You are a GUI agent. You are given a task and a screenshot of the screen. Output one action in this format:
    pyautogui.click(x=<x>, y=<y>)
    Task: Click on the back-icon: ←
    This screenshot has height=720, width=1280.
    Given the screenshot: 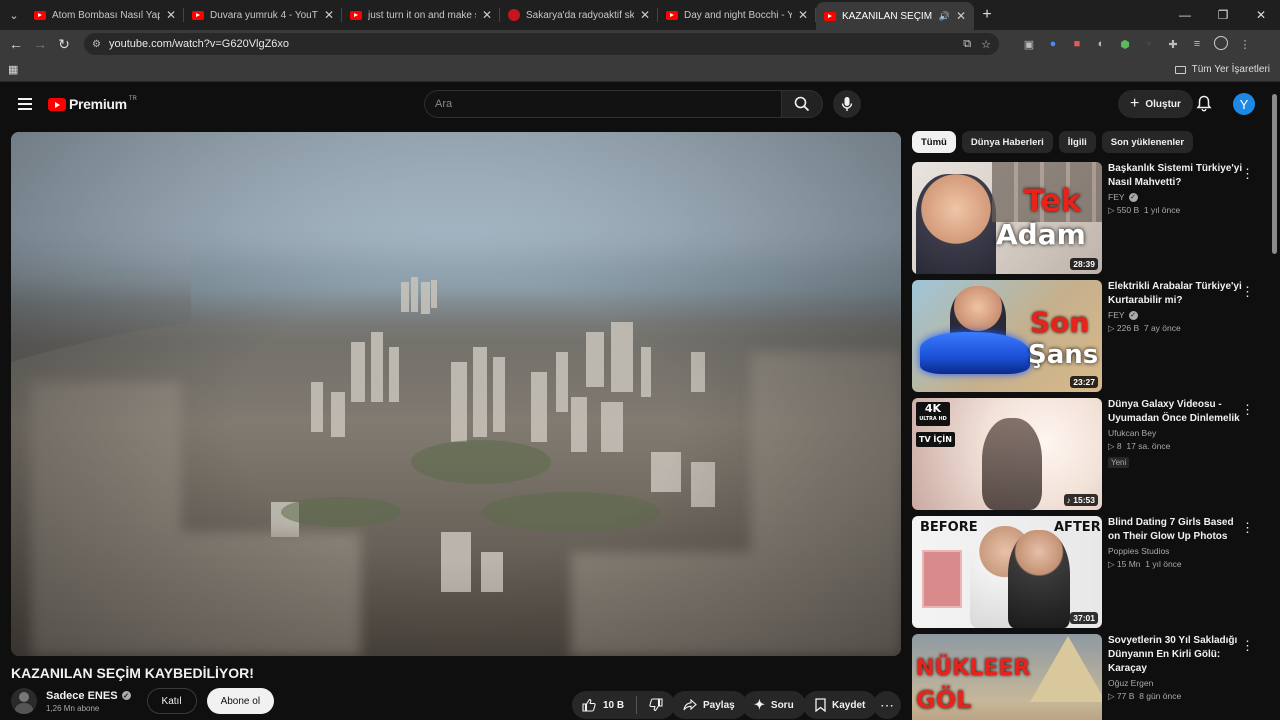 What is the action you would take?
    pyautogui.click(x=16, y=44)
    